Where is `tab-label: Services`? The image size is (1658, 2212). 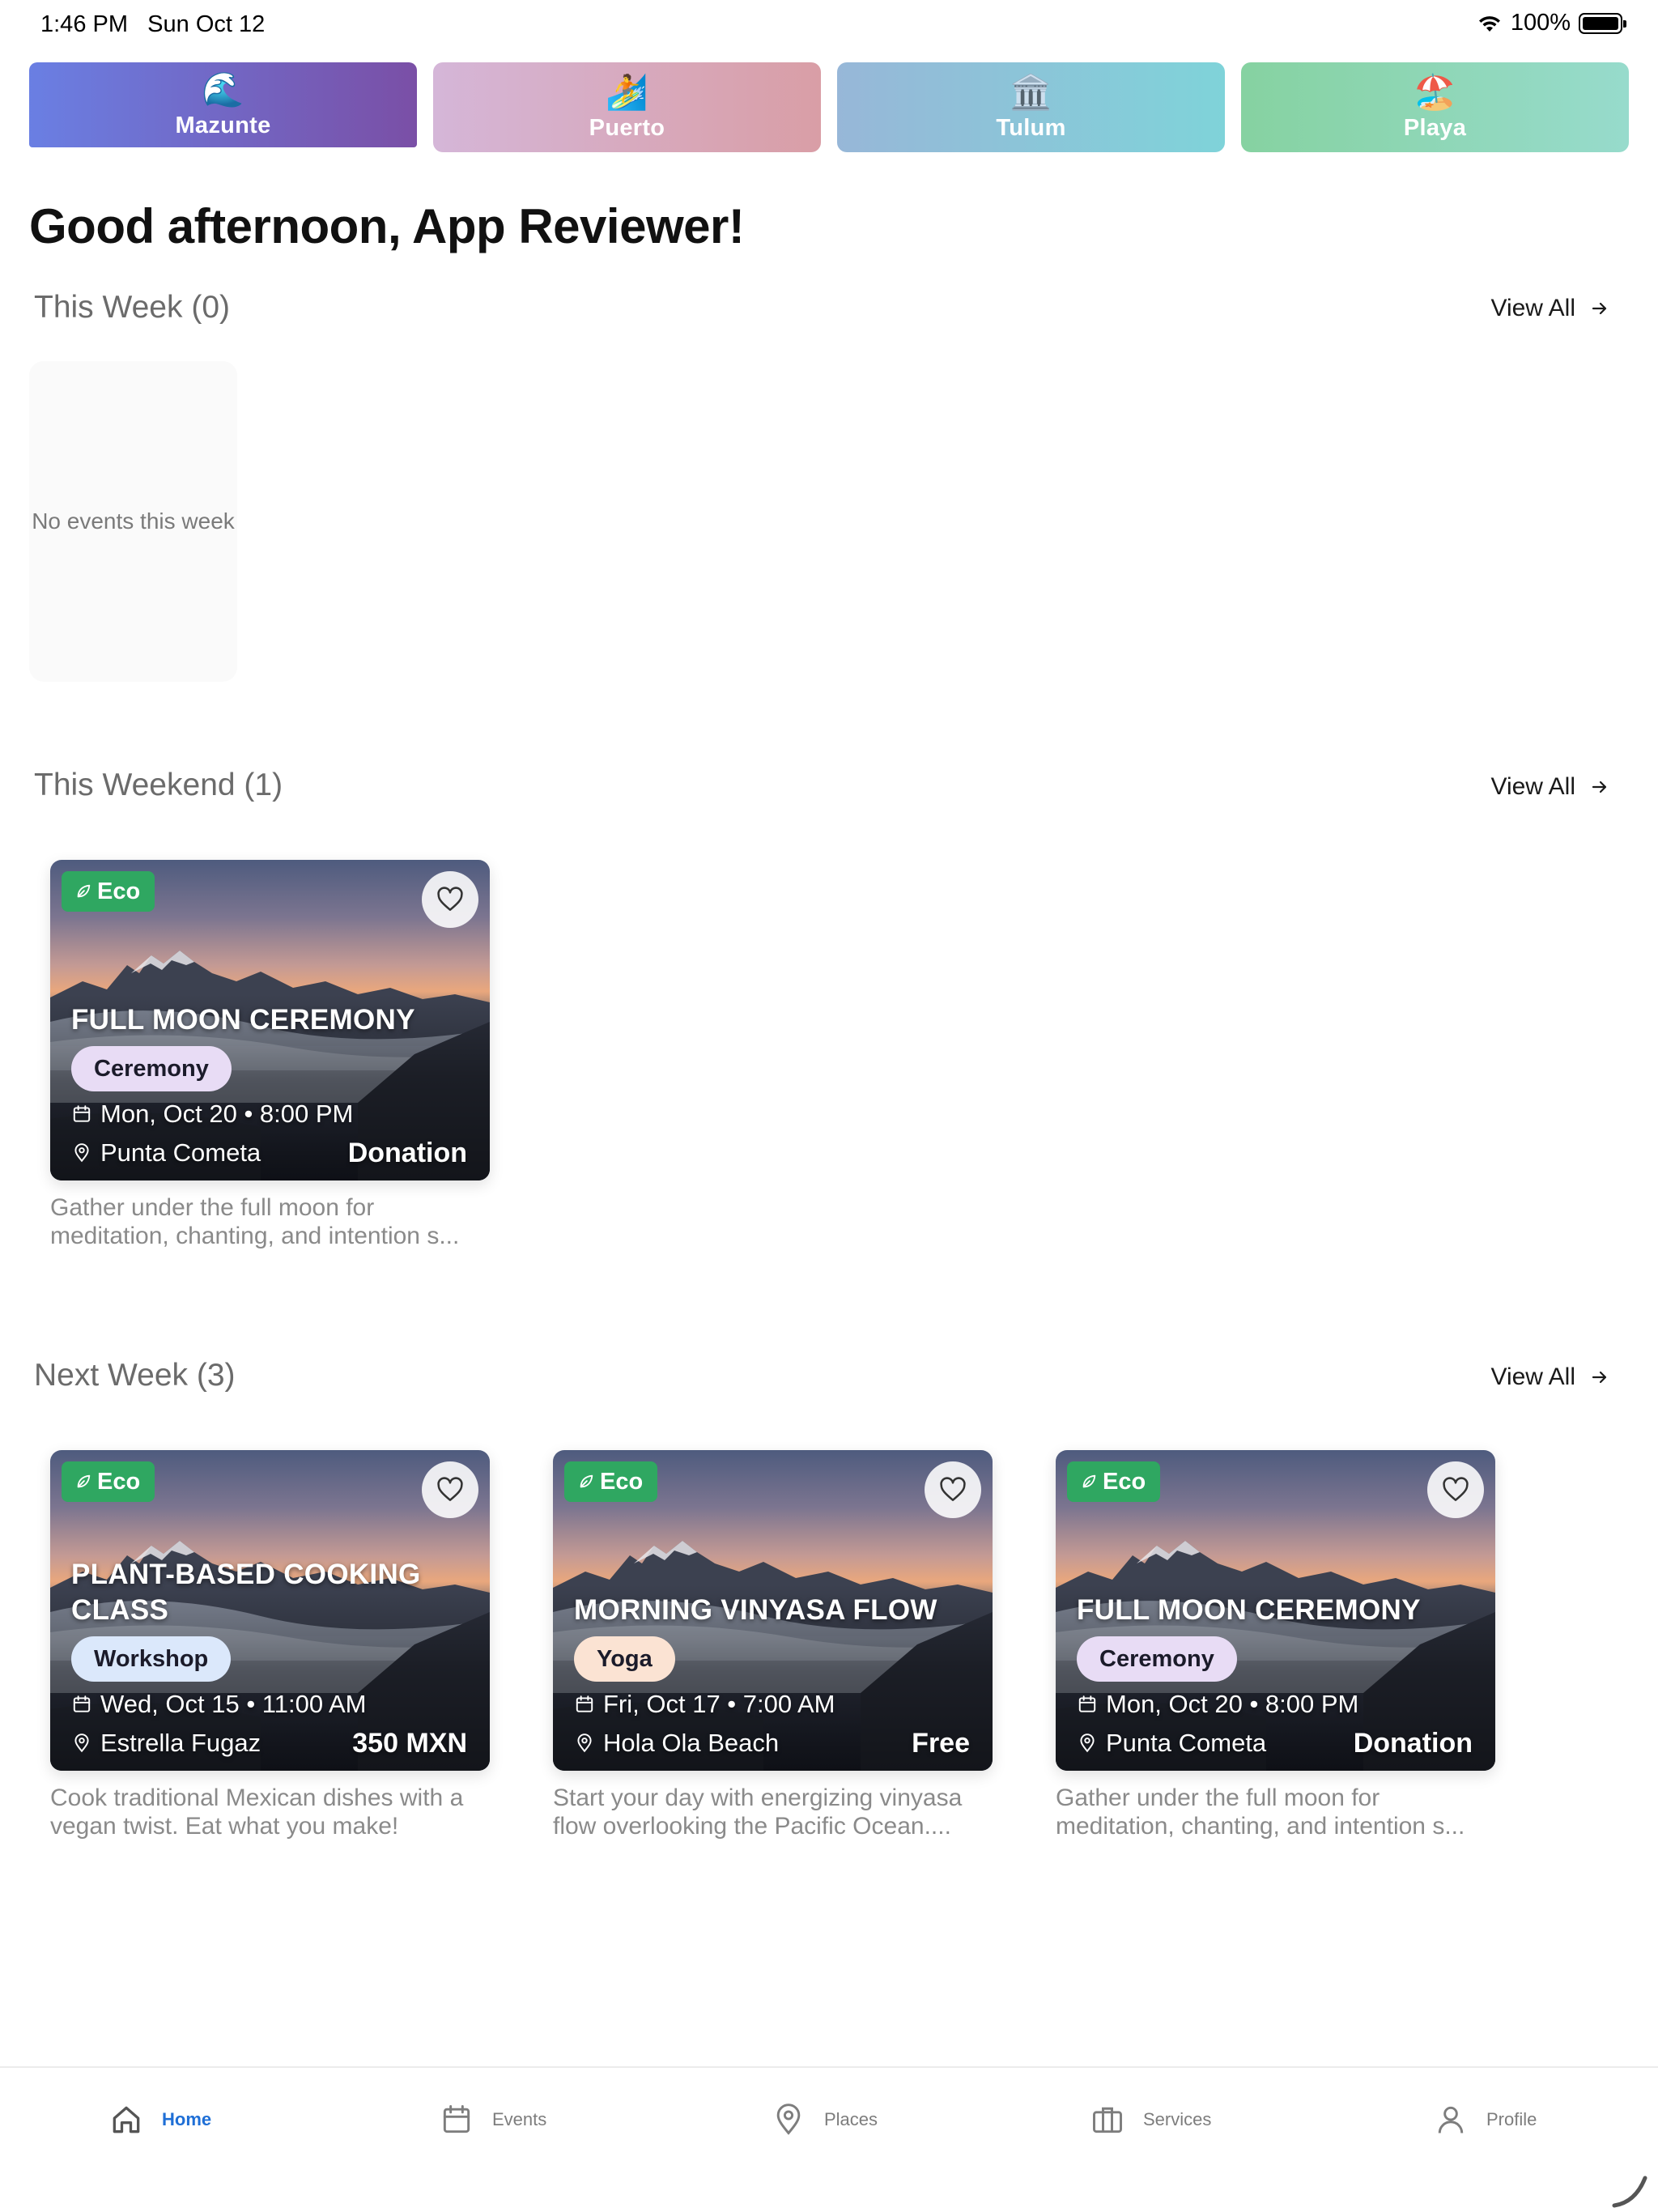 tab-label: Services is located at coordinates (1177, 2119).